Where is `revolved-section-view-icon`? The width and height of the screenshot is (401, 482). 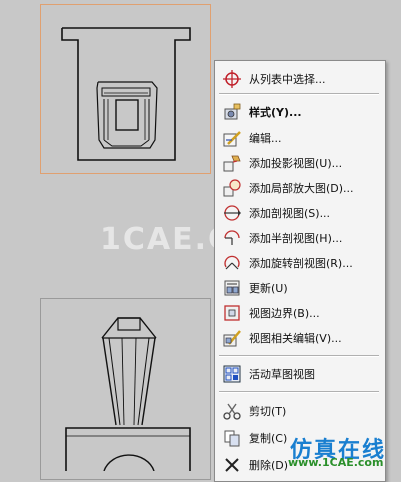 revolved-section-view-icon is located at coordinates (232, 263).